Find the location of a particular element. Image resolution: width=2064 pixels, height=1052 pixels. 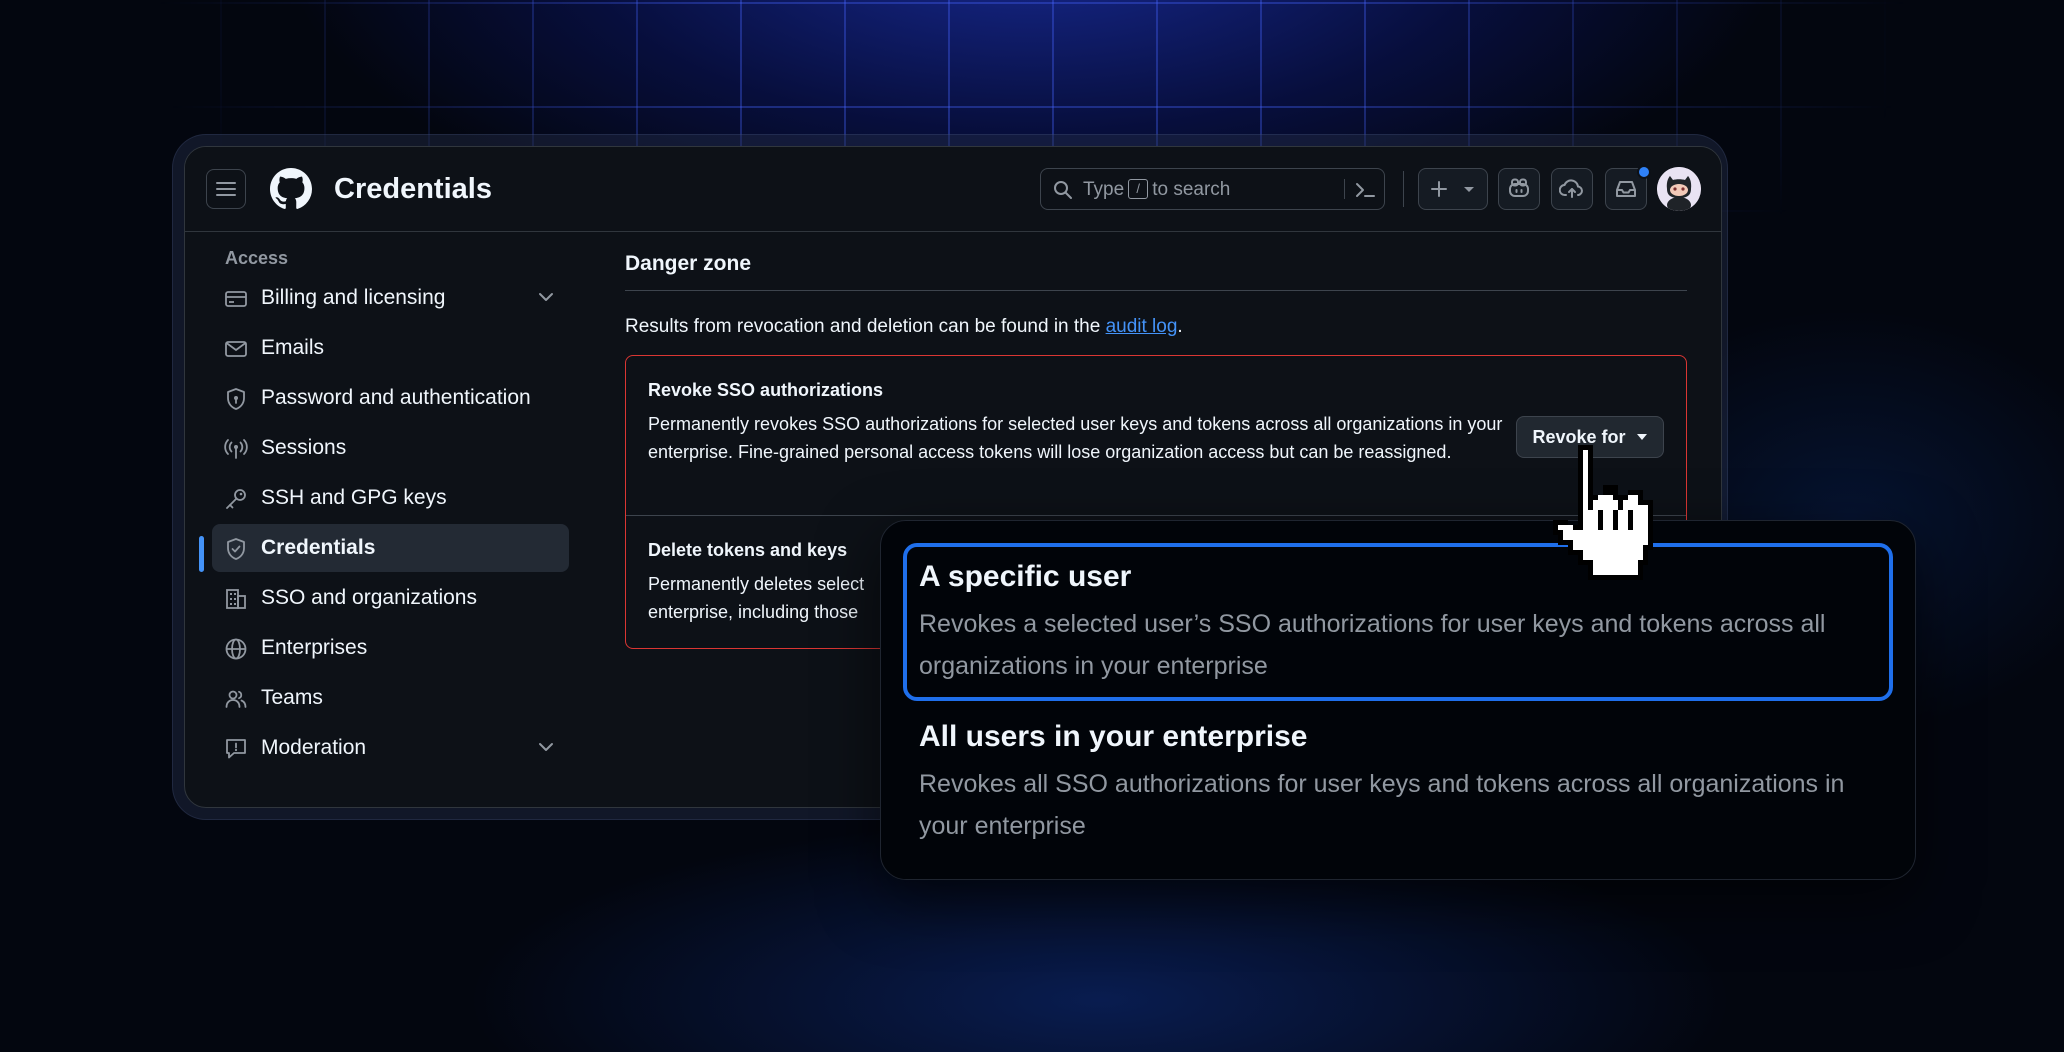

codespaces-button is located at coordinates (1572, 189).